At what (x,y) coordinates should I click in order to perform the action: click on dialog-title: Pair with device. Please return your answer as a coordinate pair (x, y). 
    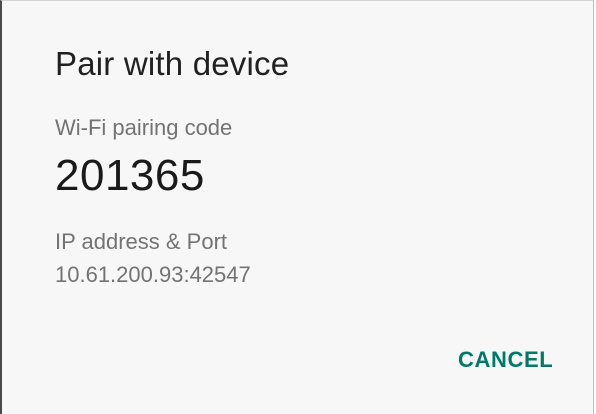
    Looking at the image, I should click on (172, 63).